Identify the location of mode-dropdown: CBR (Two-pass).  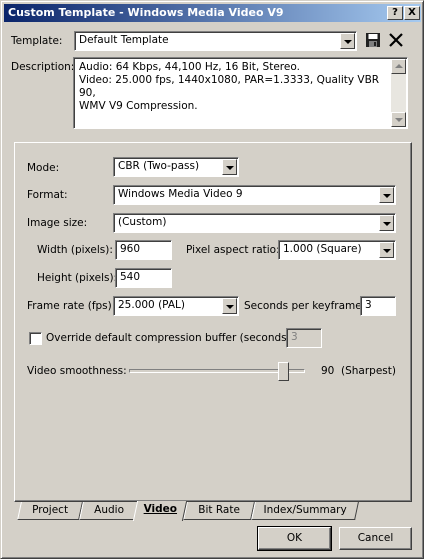
(176, 167).